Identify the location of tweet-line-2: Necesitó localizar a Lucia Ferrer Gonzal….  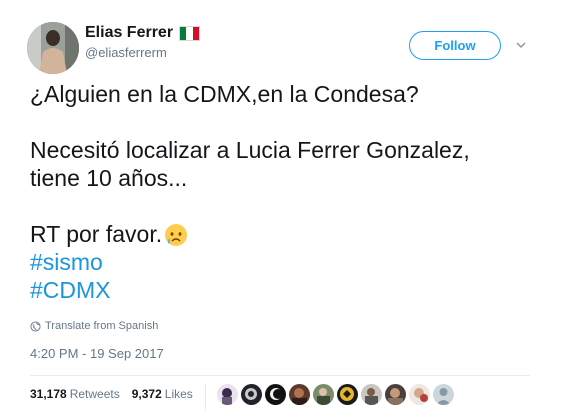
(250, 150).